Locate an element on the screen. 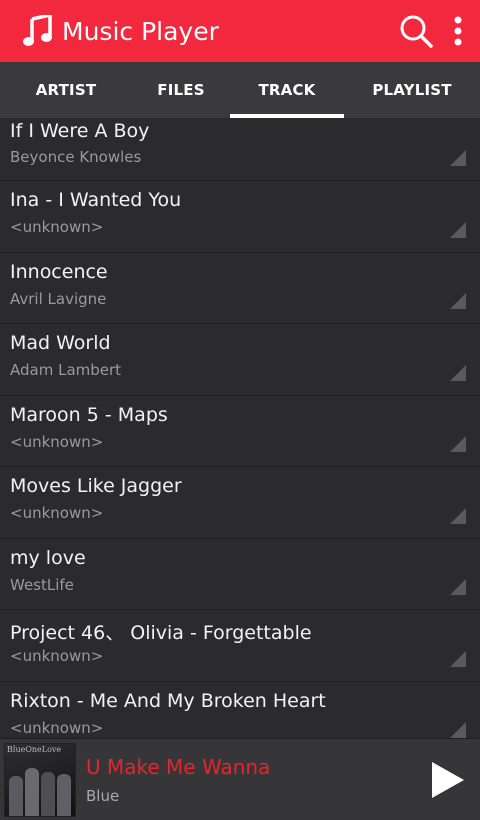 Image resolution: width=480 pixels, height=820 pixels. track-row: Moves Like Jagger <unknown> is located at coordinates (240, 503).